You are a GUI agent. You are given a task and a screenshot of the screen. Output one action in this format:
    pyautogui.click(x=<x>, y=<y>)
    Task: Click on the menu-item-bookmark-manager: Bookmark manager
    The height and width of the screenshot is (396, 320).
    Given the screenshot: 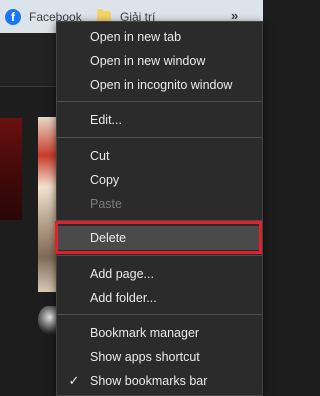 What is the action you would take?
    pyautogui.click(x=159, y=333)
    